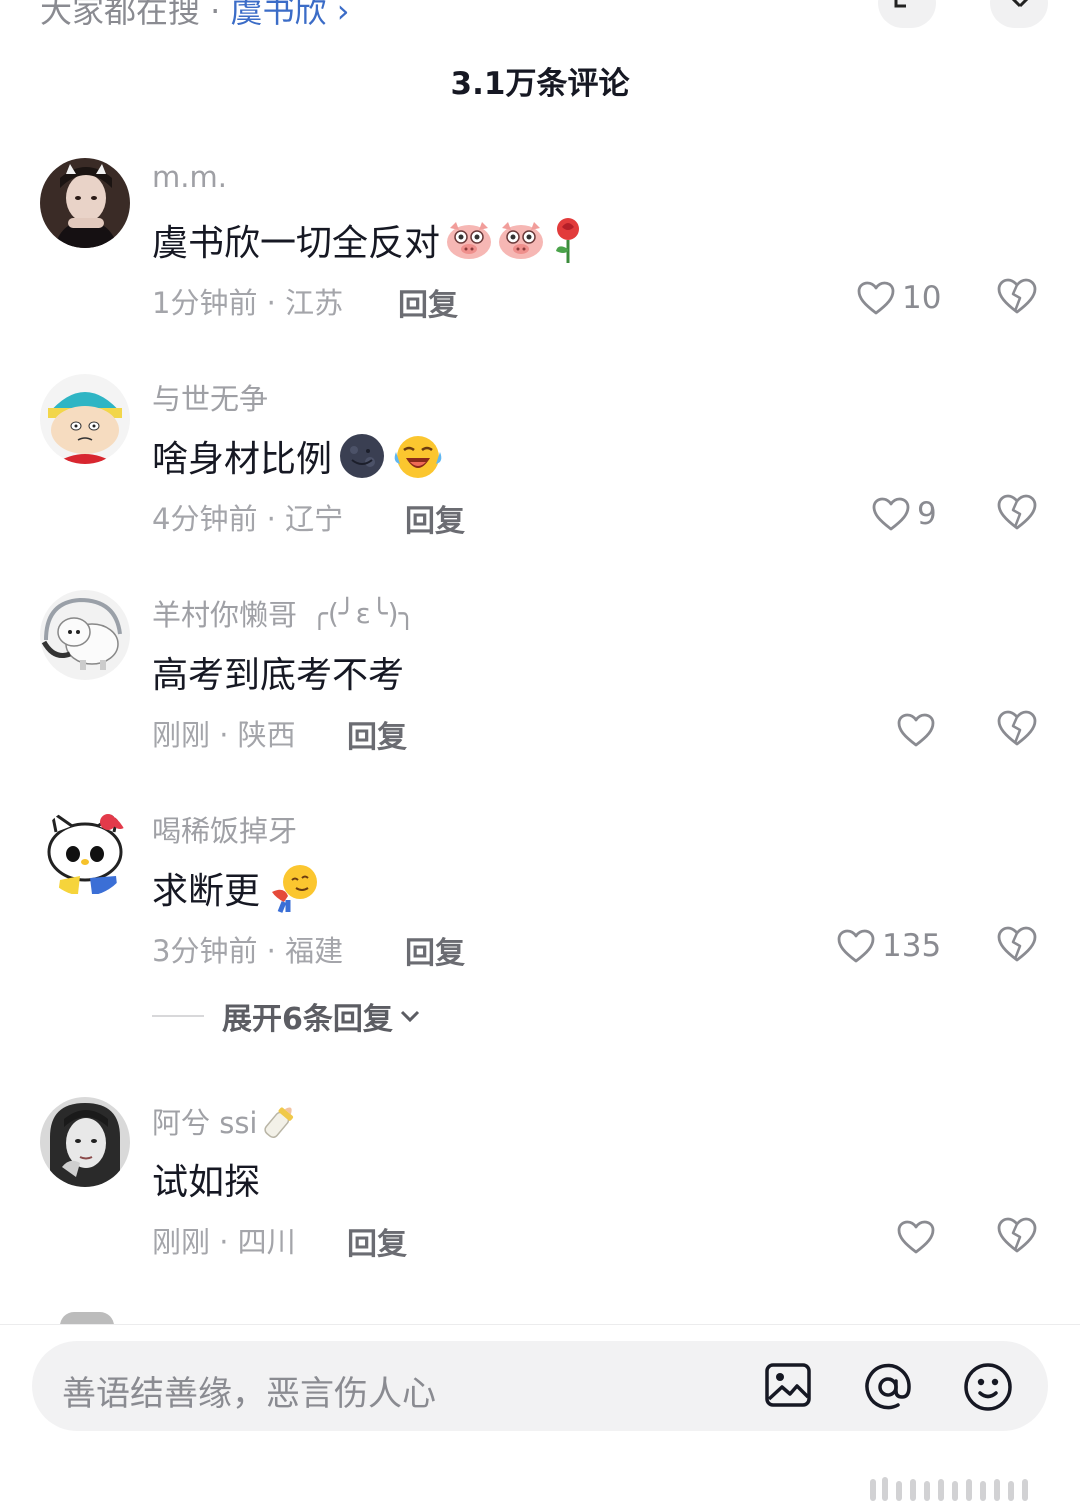 This screenshot has width=1080, height=1511. I want to click on search-suggestion-term: 虞书欣 ›, so click(290, 15).